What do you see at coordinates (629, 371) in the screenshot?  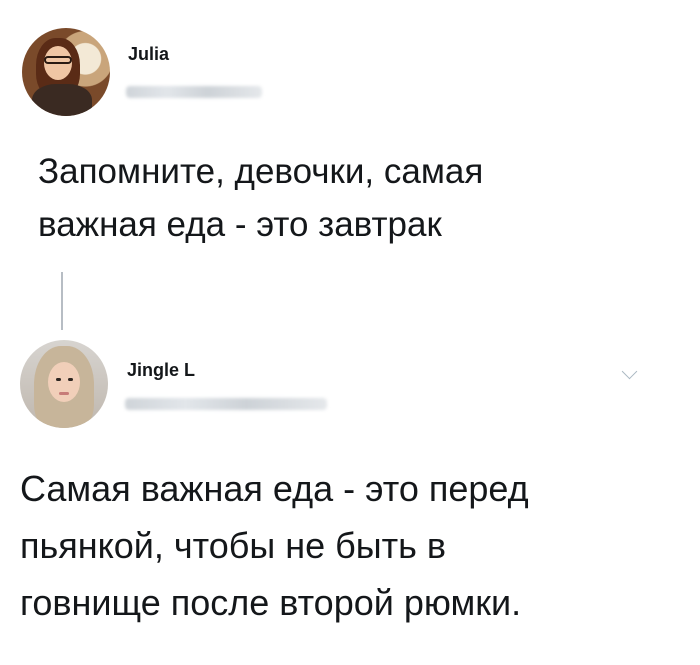 I see `chevron-down-icon` at bounding box center [629, 371].